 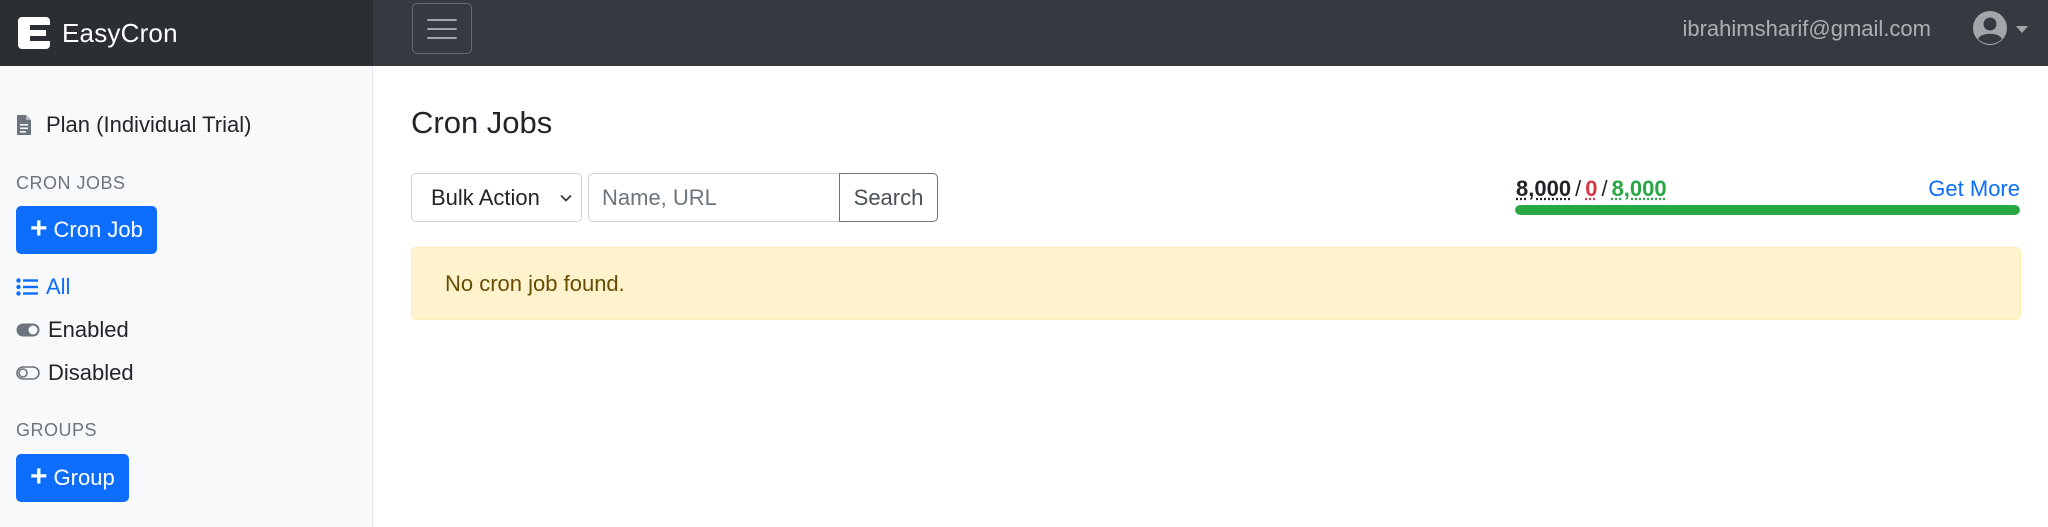 I want to click on easycron-logo-icon, so click(x=34, y=33).